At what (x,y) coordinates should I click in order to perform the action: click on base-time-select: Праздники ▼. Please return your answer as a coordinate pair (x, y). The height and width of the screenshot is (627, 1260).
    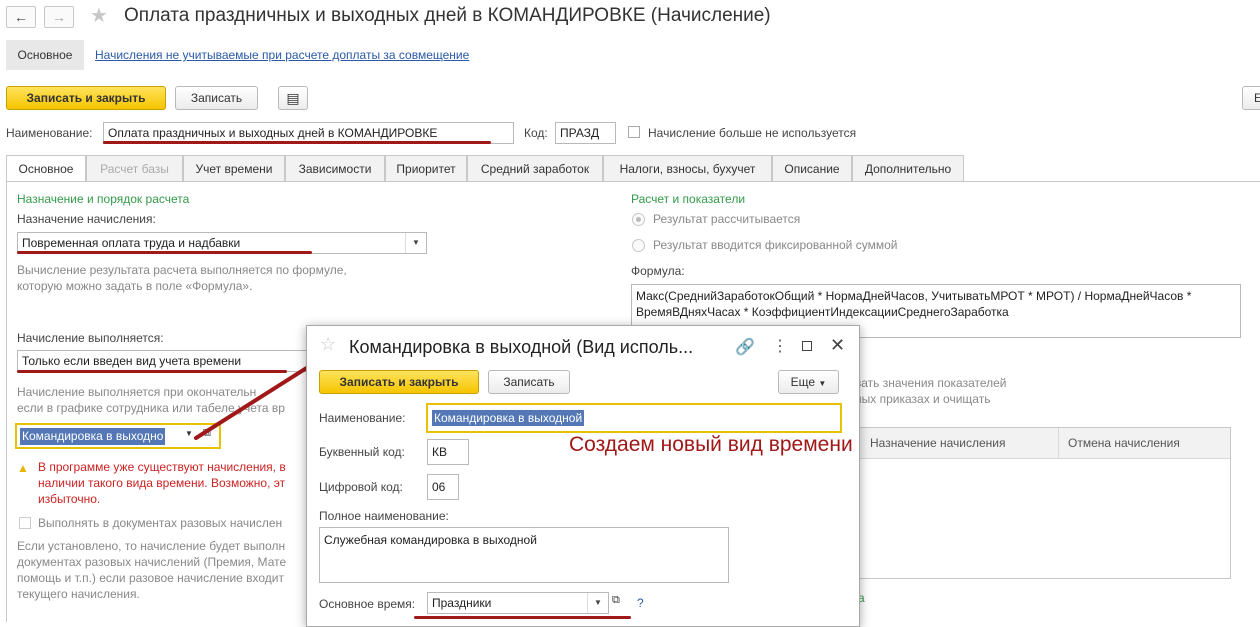
    Looking at the image, I should click on (518, 603).